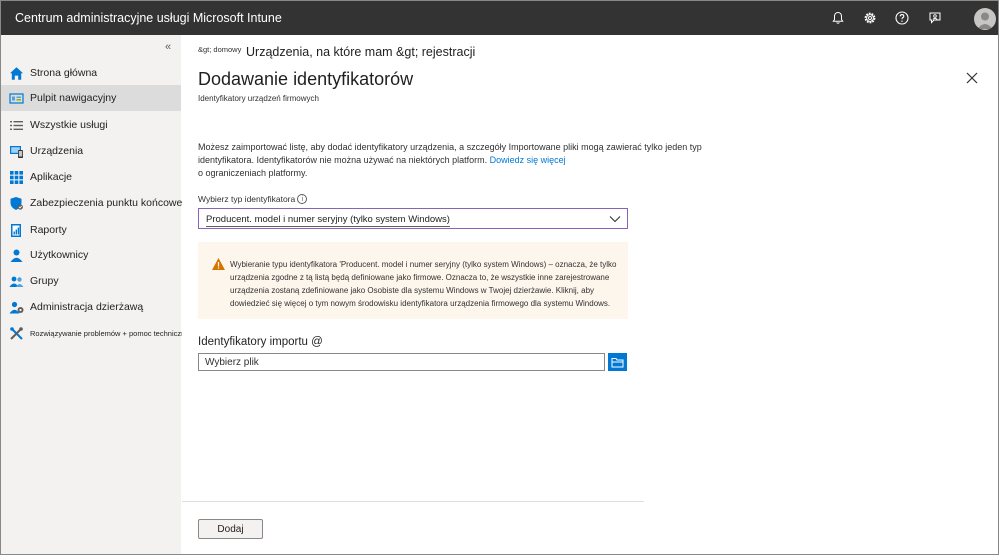 The image size is (999, 555). I want to click on gear-icon, so click(870, 18).